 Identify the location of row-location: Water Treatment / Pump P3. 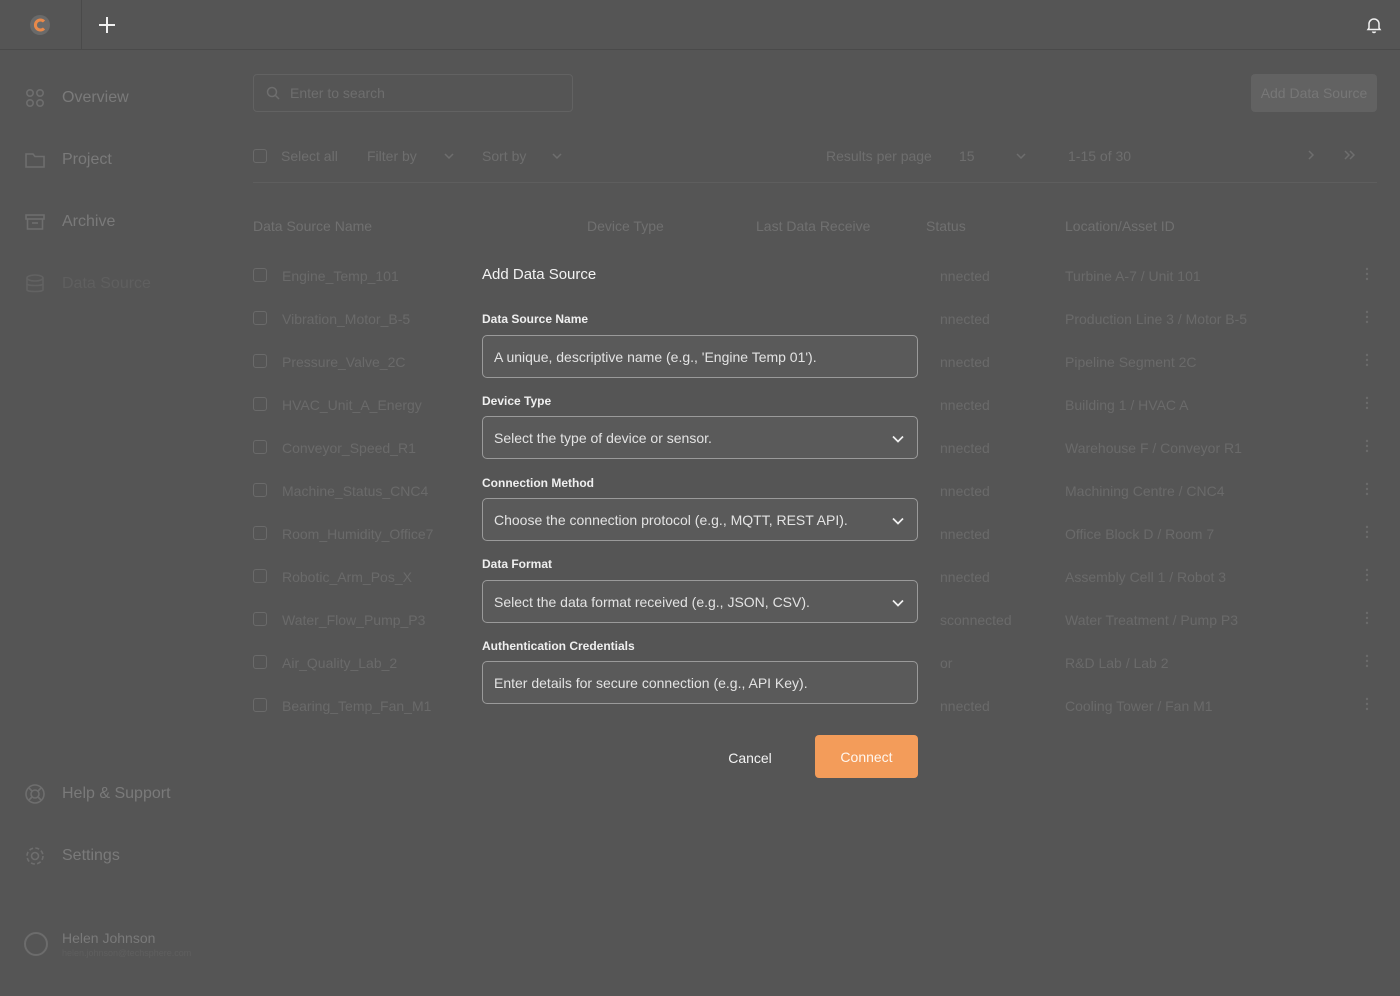
(1151, 620).